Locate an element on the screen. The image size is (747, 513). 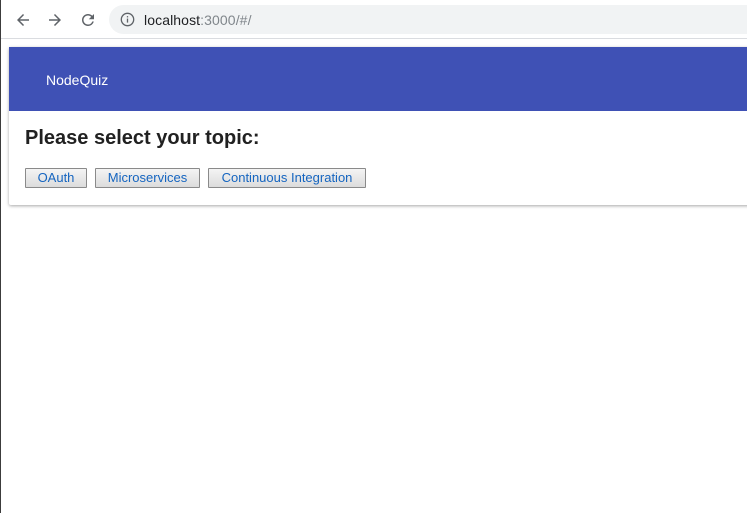
url-text: localhost:3000/#/ is located at coordinates (198, 20).